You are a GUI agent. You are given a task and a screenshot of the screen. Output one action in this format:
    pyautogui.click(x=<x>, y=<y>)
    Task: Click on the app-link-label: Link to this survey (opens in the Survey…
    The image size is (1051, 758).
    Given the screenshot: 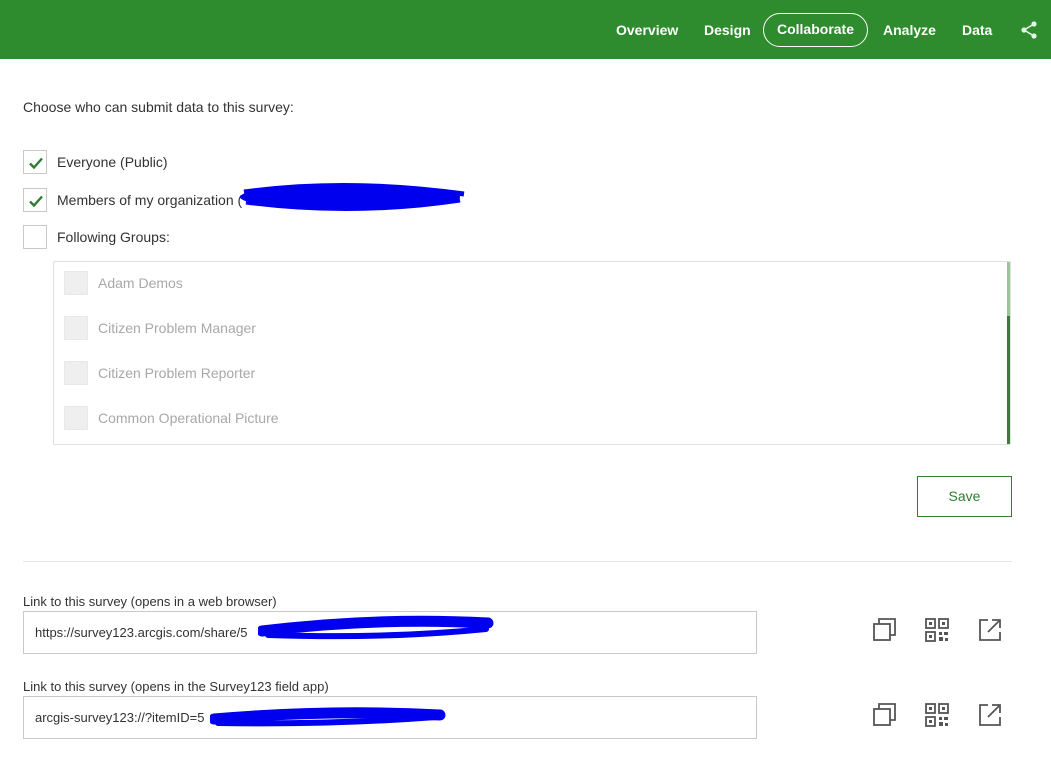 What is the action you would take?
    pyautogui.click(x=176, y=686)
    